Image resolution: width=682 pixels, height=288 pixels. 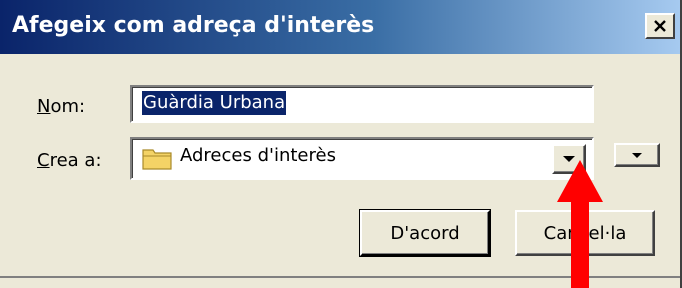 What do you see at coordinates (61, 106) in the screenshot?
I see `name-label: Nom:` at bounding box center [61, 106].